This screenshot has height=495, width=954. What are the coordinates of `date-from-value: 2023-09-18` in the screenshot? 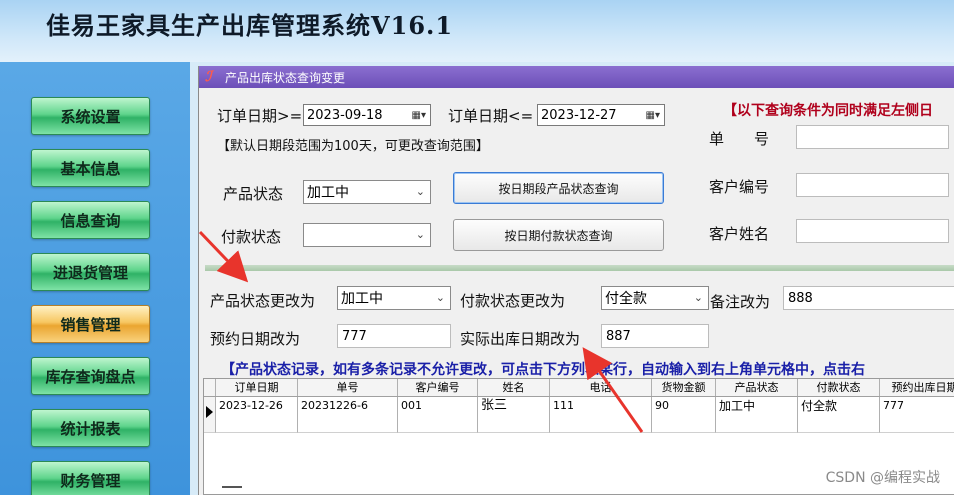 It's located at (345, 115).